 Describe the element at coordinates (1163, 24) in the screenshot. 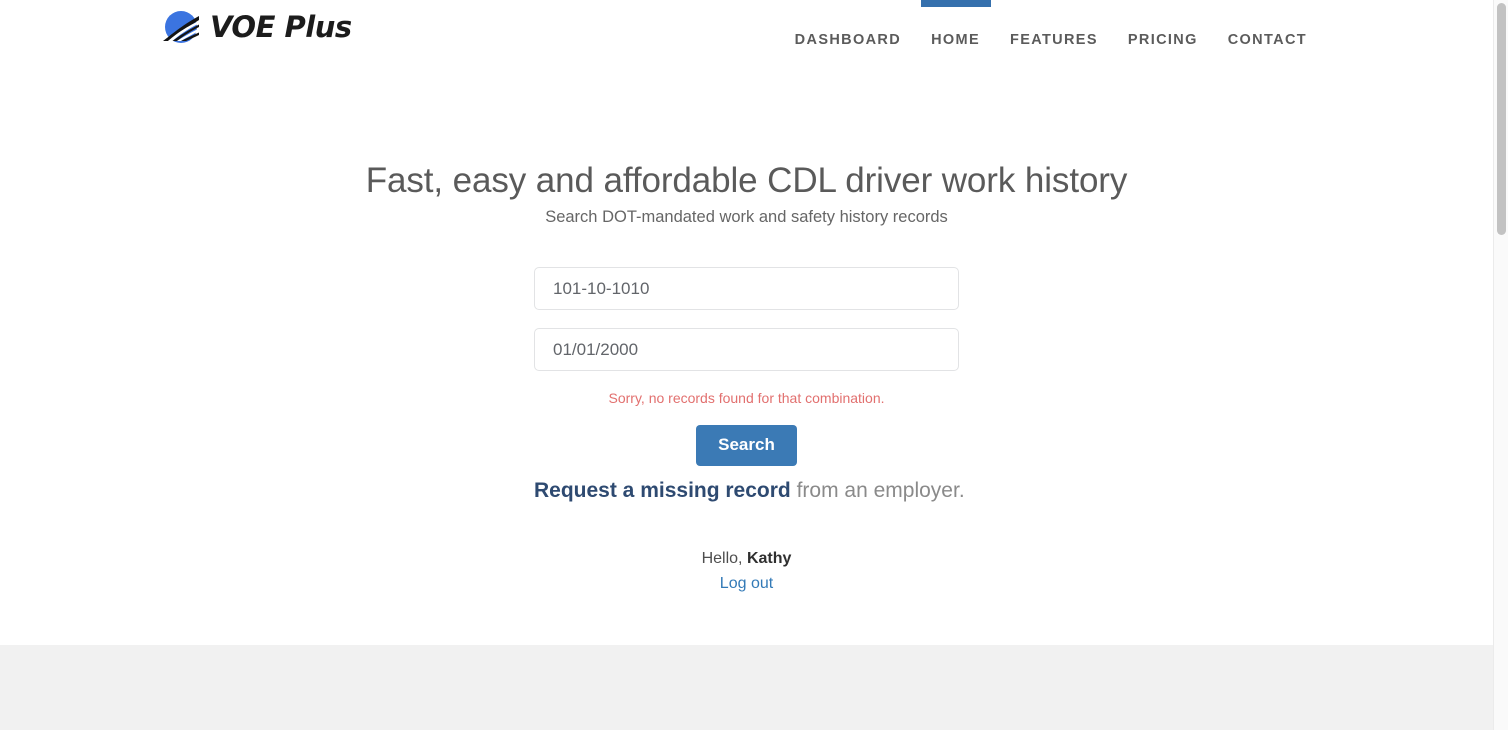

I see `nav-item-pricing: PRICING` at that location.